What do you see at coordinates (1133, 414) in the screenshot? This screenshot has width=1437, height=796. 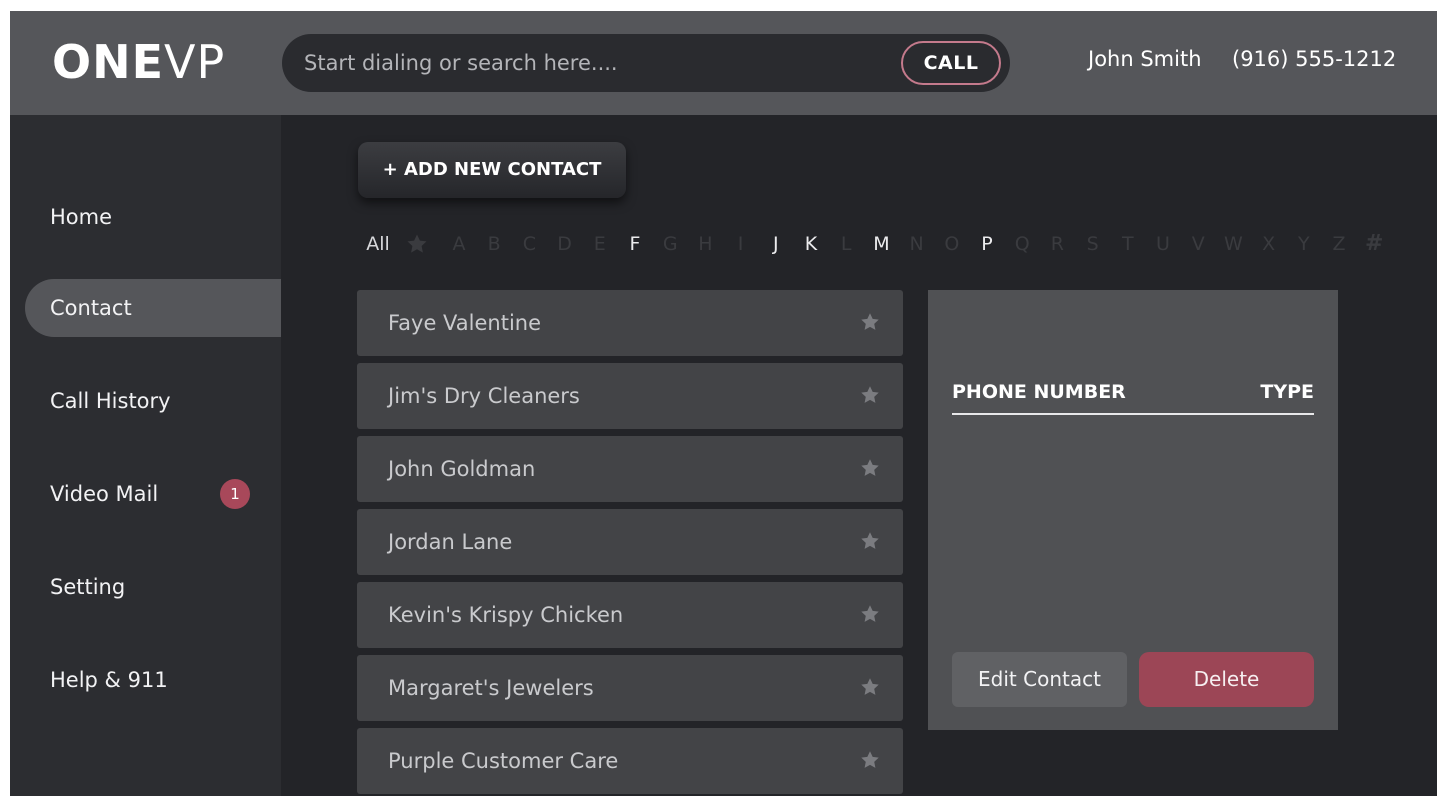 I see `header-divider` at bounding box center [1133, 414].